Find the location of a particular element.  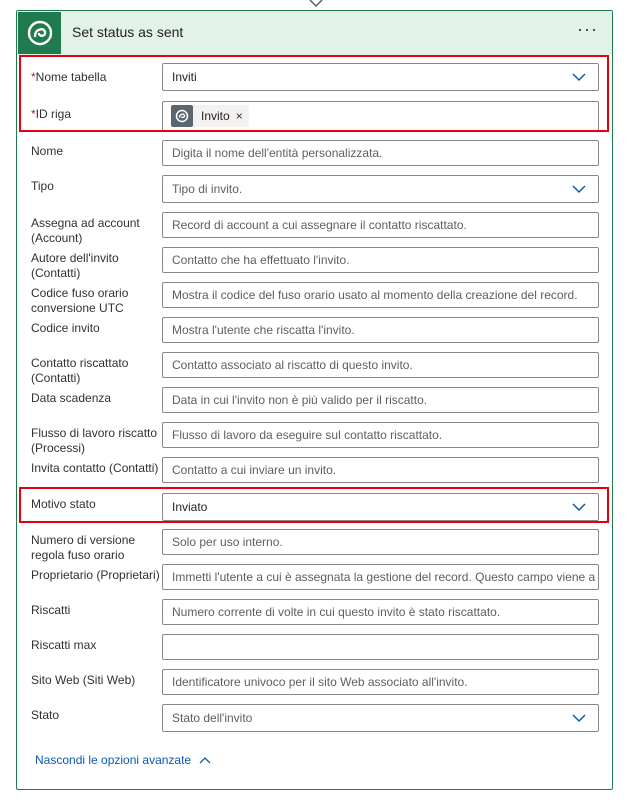

sito-web-label: Sito Web (Siti Web) is located at coordinates (83, 680).